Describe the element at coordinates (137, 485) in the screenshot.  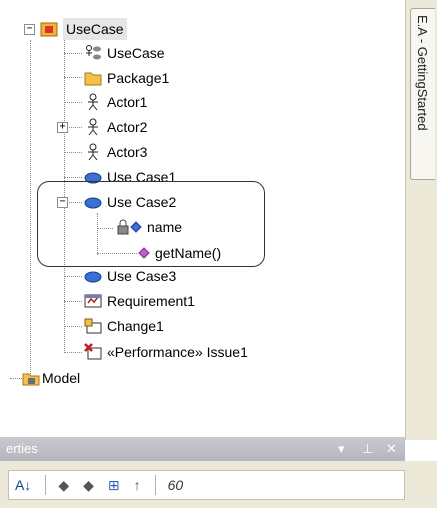
I see `up-arrow-icon: ↑` at that location.